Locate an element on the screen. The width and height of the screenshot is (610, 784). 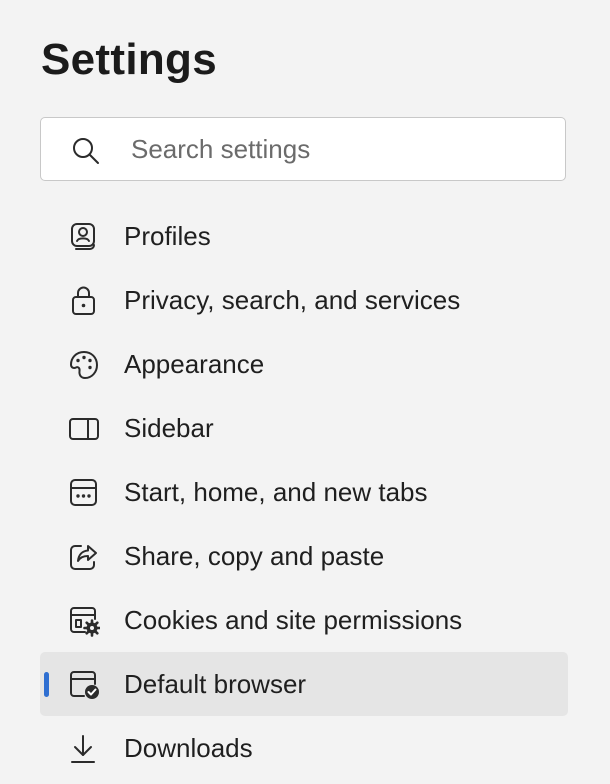
profile-icon is located at coordinates (84, 237).